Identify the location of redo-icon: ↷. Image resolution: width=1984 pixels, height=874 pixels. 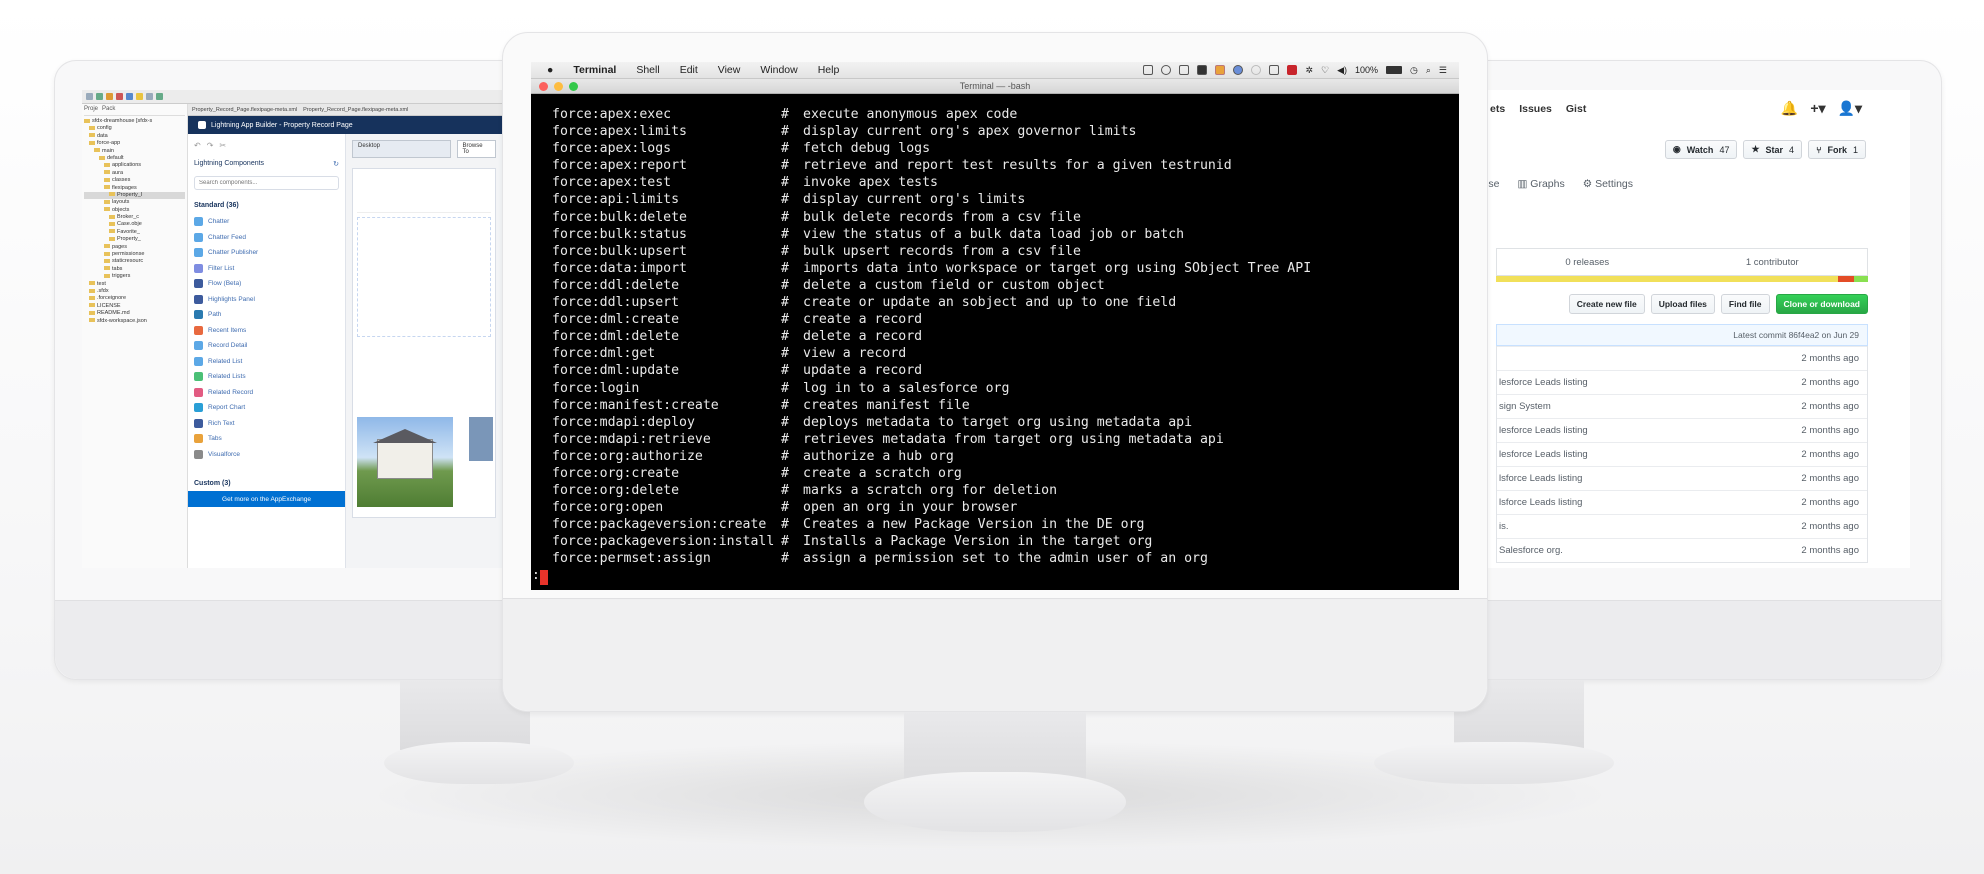
(210, 145).